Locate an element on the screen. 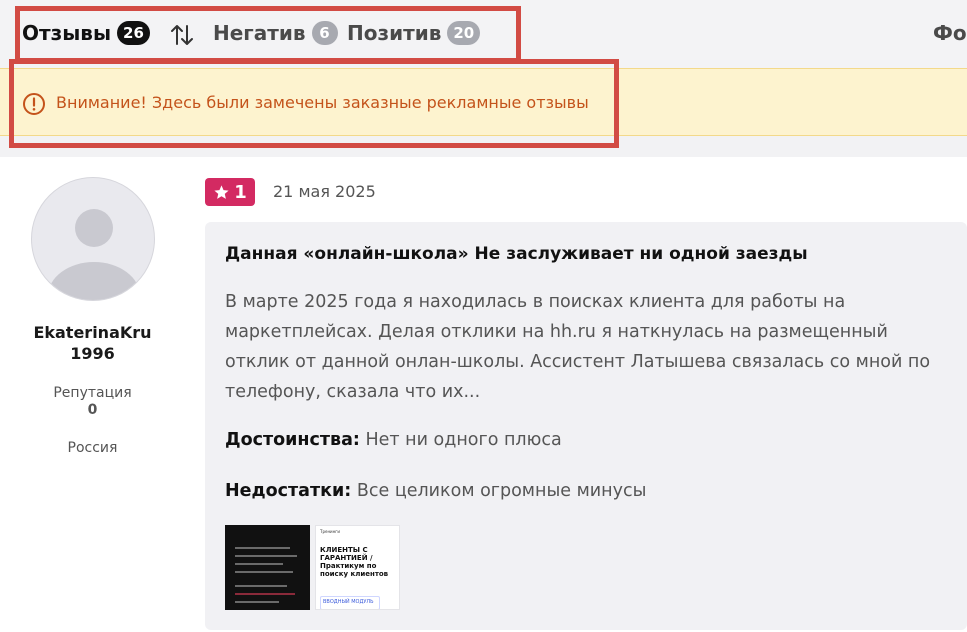 This screenshot has width=967, height=632. review-date: 21 мая 2025 is located at coordinates (324, 191).